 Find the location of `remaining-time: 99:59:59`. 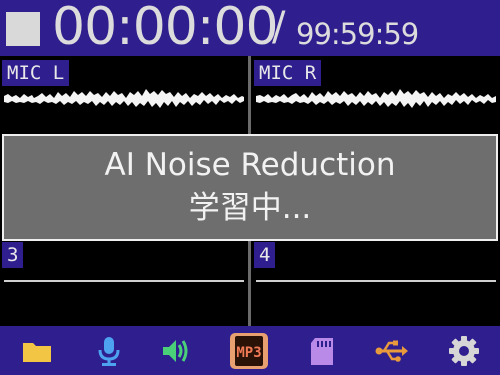

remaining-time: 99:59:59 is located at coordinates (357, 34).